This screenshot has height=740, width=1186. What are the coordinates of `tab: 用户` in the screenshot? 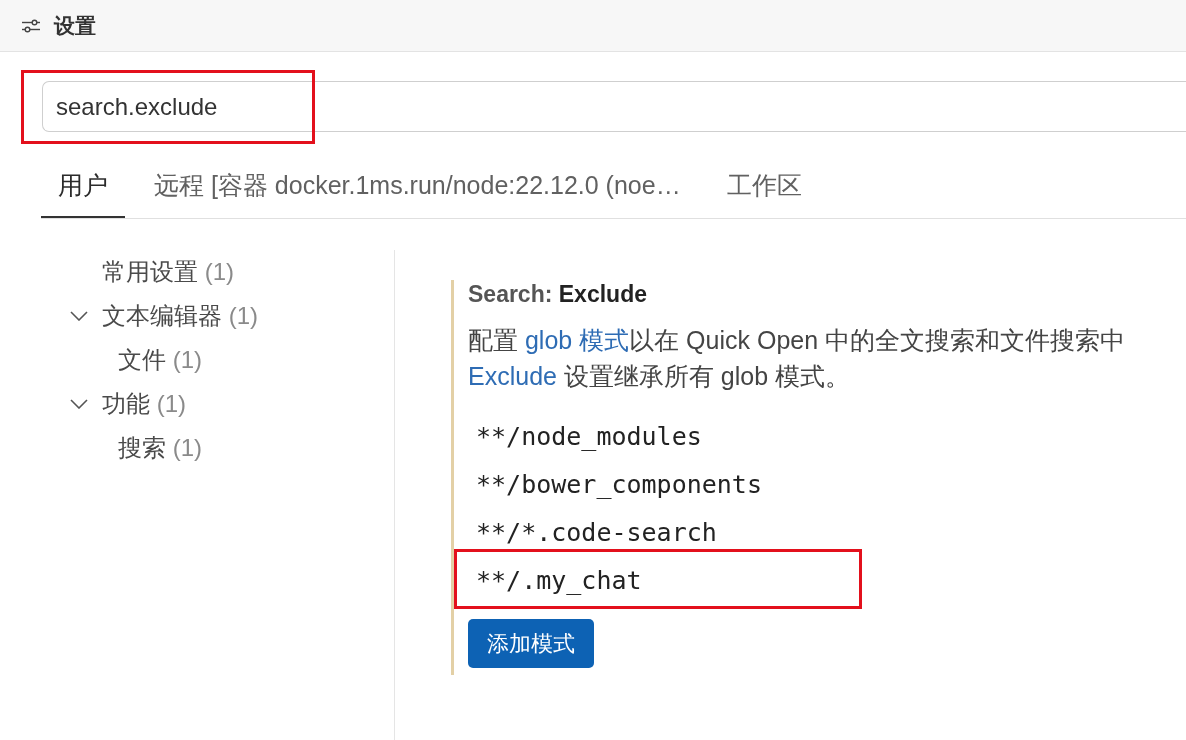 It's located at (83, 186).